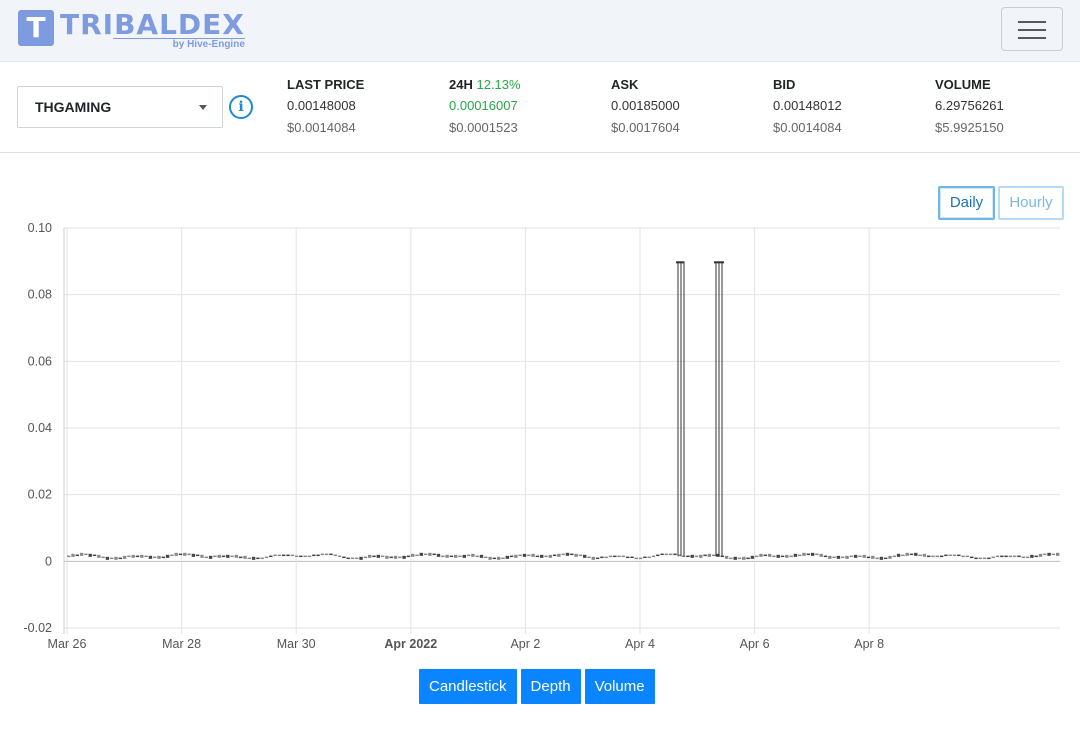  I want to click on info-icon: i, so click(241, 107).